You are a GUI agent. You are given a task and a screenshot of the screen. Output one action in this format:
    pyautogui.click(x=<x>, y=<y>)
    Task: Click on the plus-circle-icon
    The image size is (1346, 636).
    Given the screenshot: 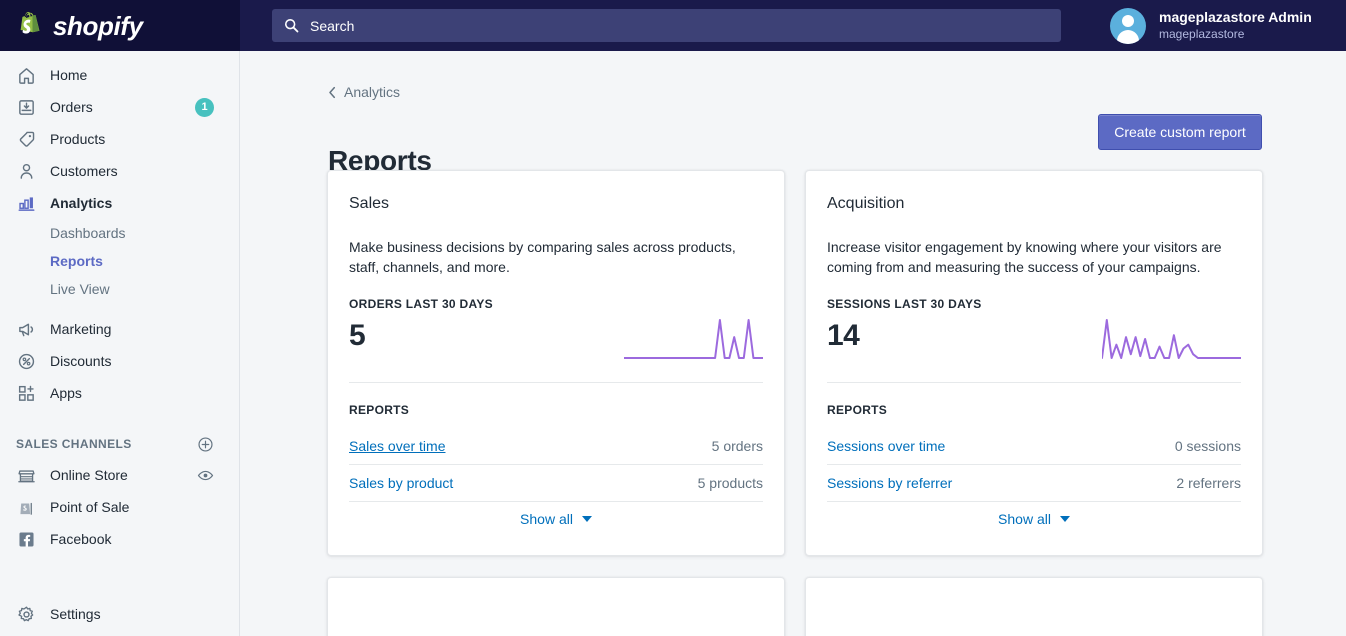 What is the action you would take?
    pyautogui.click(x=205, y=444)
    